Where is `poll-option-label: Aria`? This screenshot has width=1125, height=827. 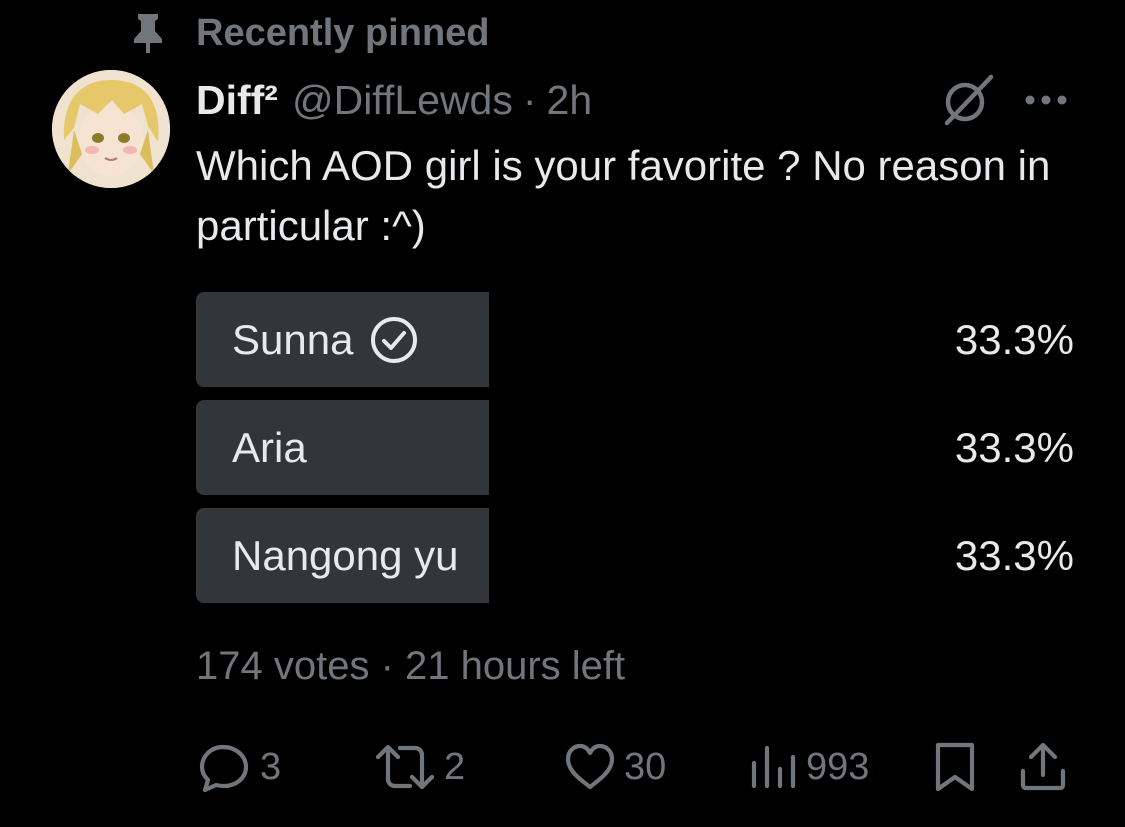 poll-option-label: Aria is located at coordinates (269, 447).